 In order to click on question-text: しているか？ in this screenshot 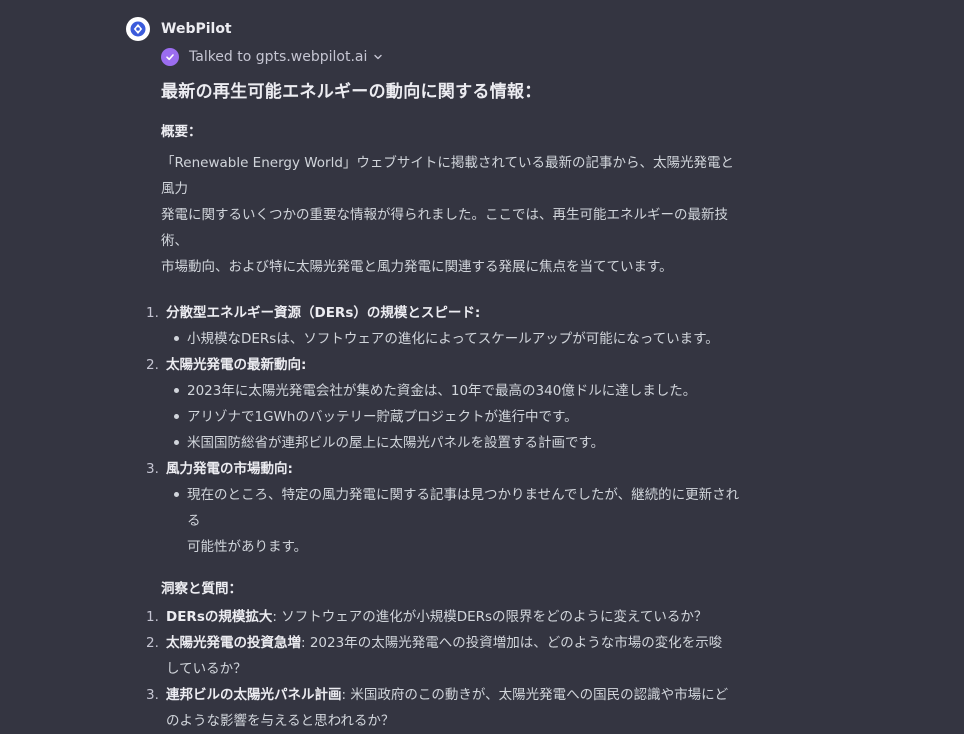, I will do `click(206, 669)`.